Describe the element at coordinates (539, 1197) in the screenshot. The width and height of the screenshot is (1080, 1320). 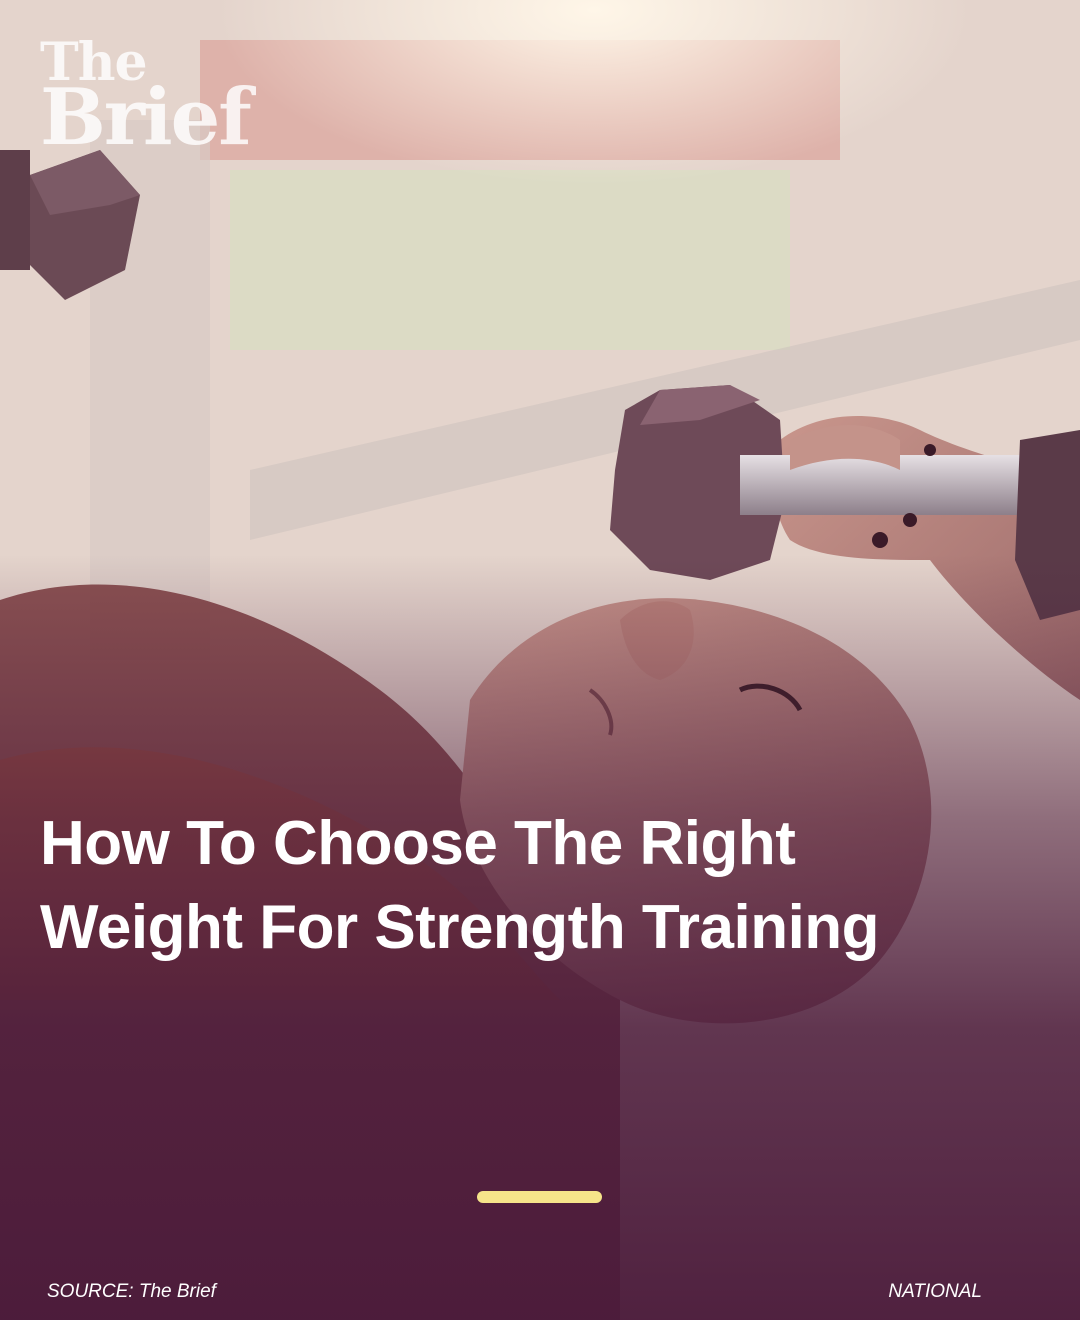
I see `slide-indicator` at that location.